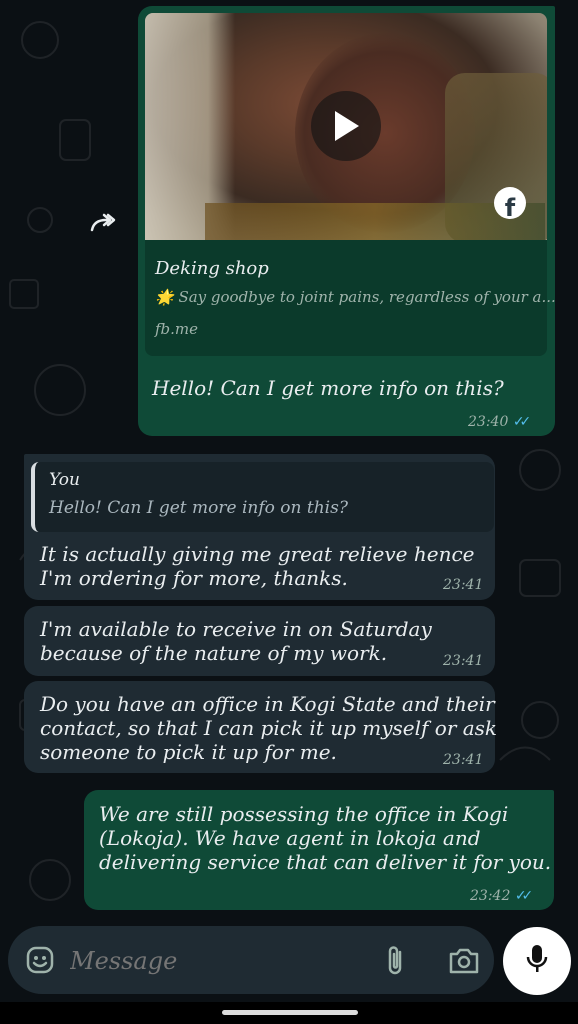  I want to click on quoted-message: You Hello! Can I get more info on this?, so click(262, 497).